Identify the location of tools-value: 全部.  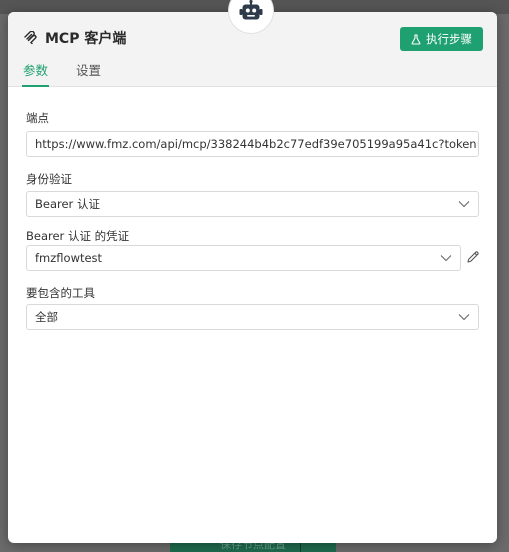
(46, 317).